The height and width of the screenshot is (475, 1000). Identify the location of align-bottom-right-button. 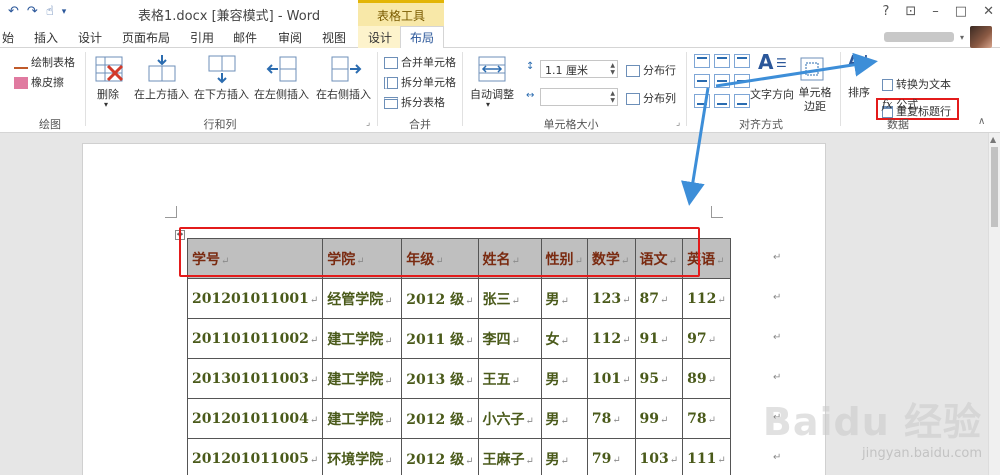
(742, 101).